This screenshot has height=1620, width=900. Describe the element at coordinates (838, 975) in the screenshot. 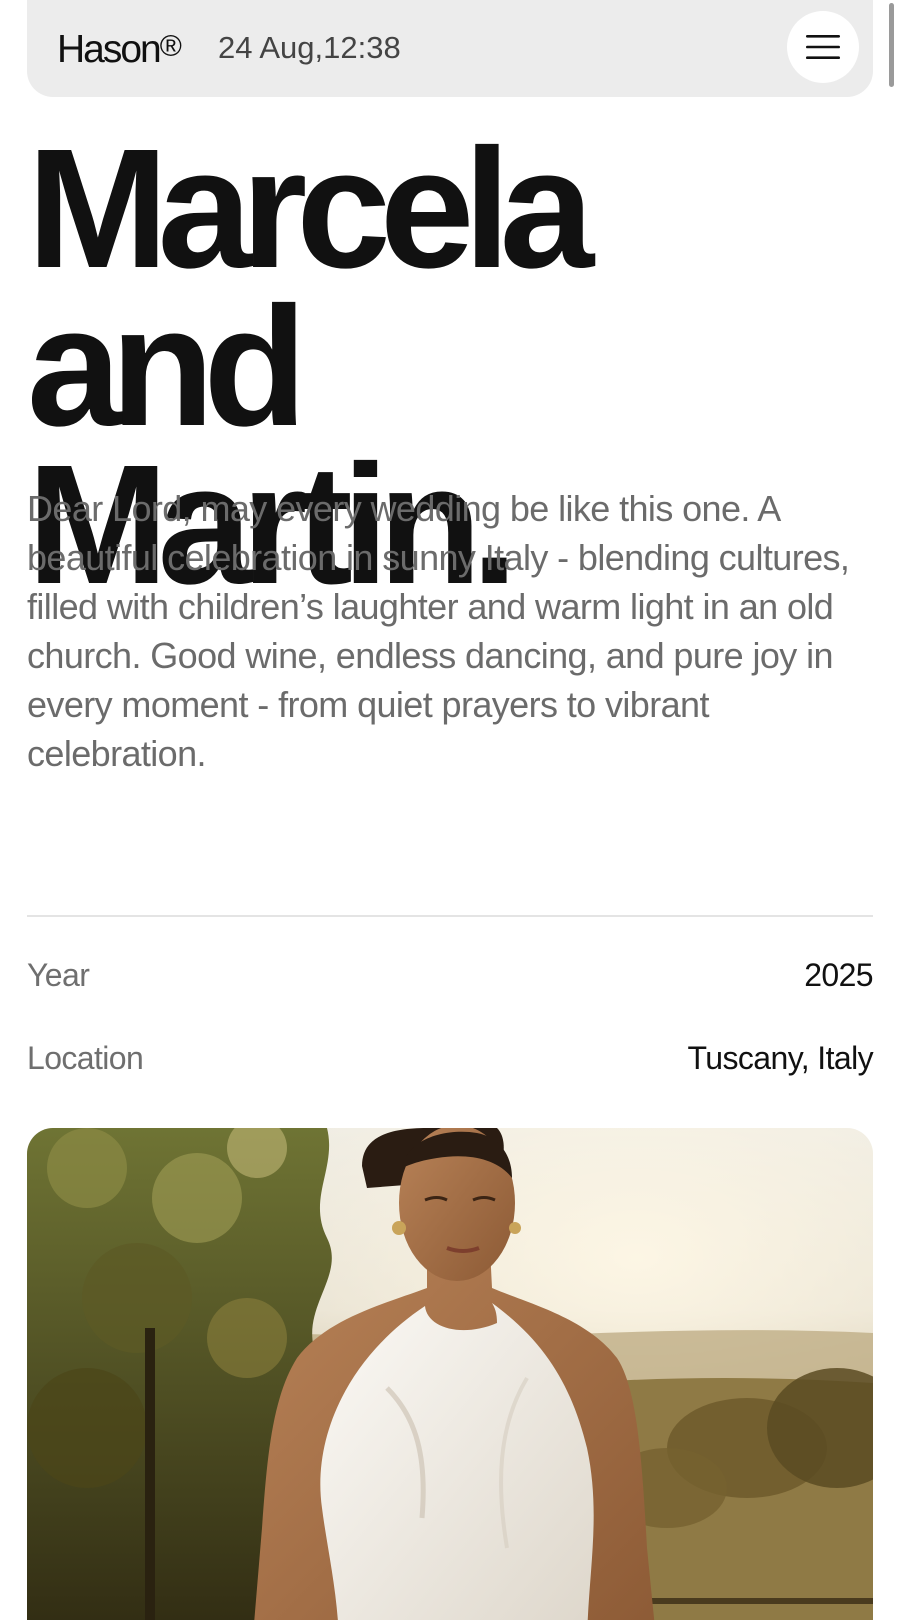

I see `detail-value: 2025` at that location.